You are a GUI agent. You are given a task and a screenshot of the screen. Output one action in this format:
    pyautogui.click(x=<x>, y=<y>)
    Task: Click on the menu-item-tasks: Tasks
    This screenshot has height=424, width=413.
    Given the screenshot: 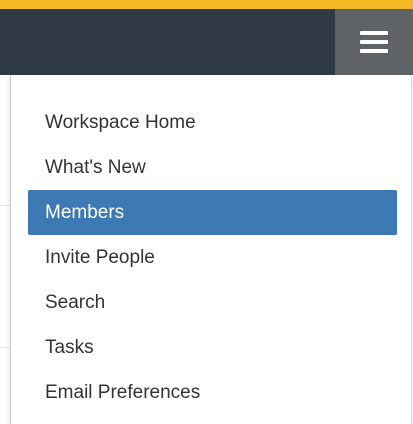 What is the action you would take?
    pyautogui.click(x=212, y=347)
    